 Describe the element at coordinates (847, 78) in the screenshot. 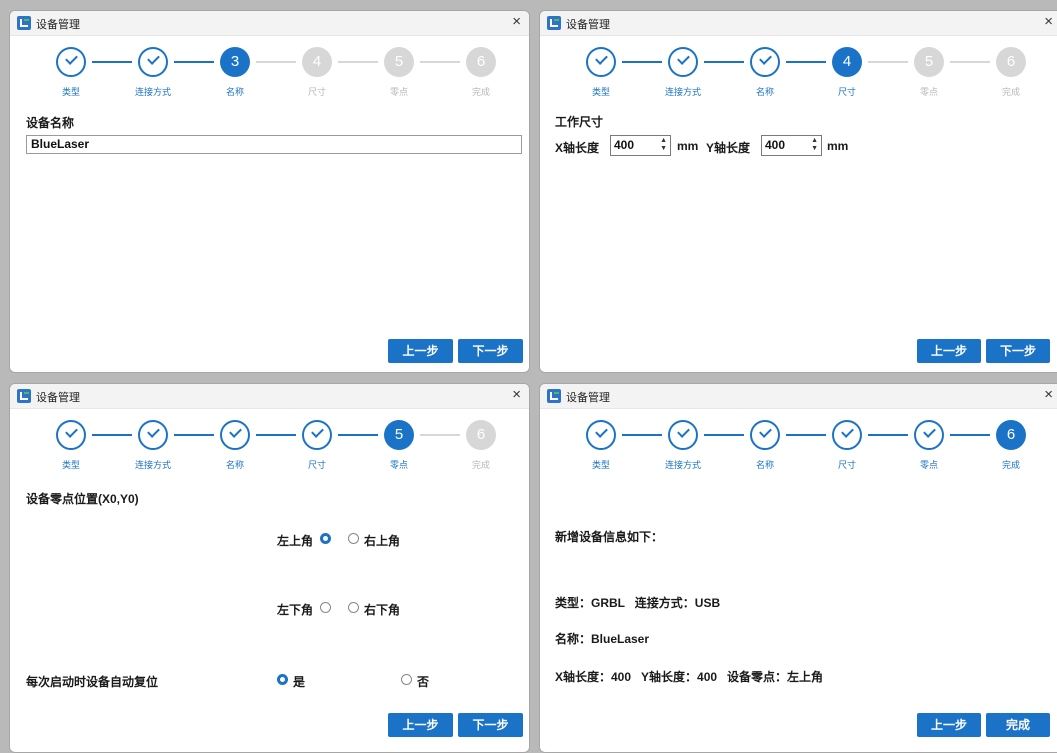

I see `step-4: 4 尺寸` at that location.